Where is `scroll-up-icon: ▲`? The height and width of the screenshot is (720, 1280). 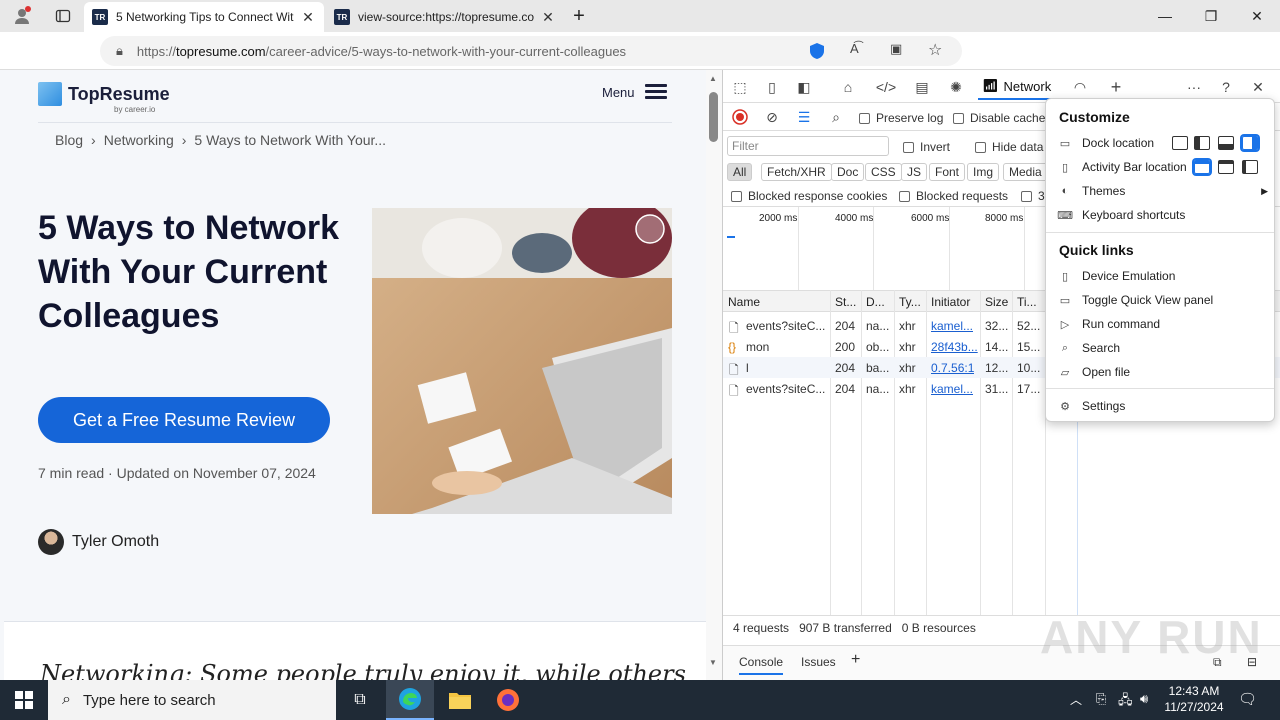 scroll-up-icon: ▲ is located at coordinates (713, 78).